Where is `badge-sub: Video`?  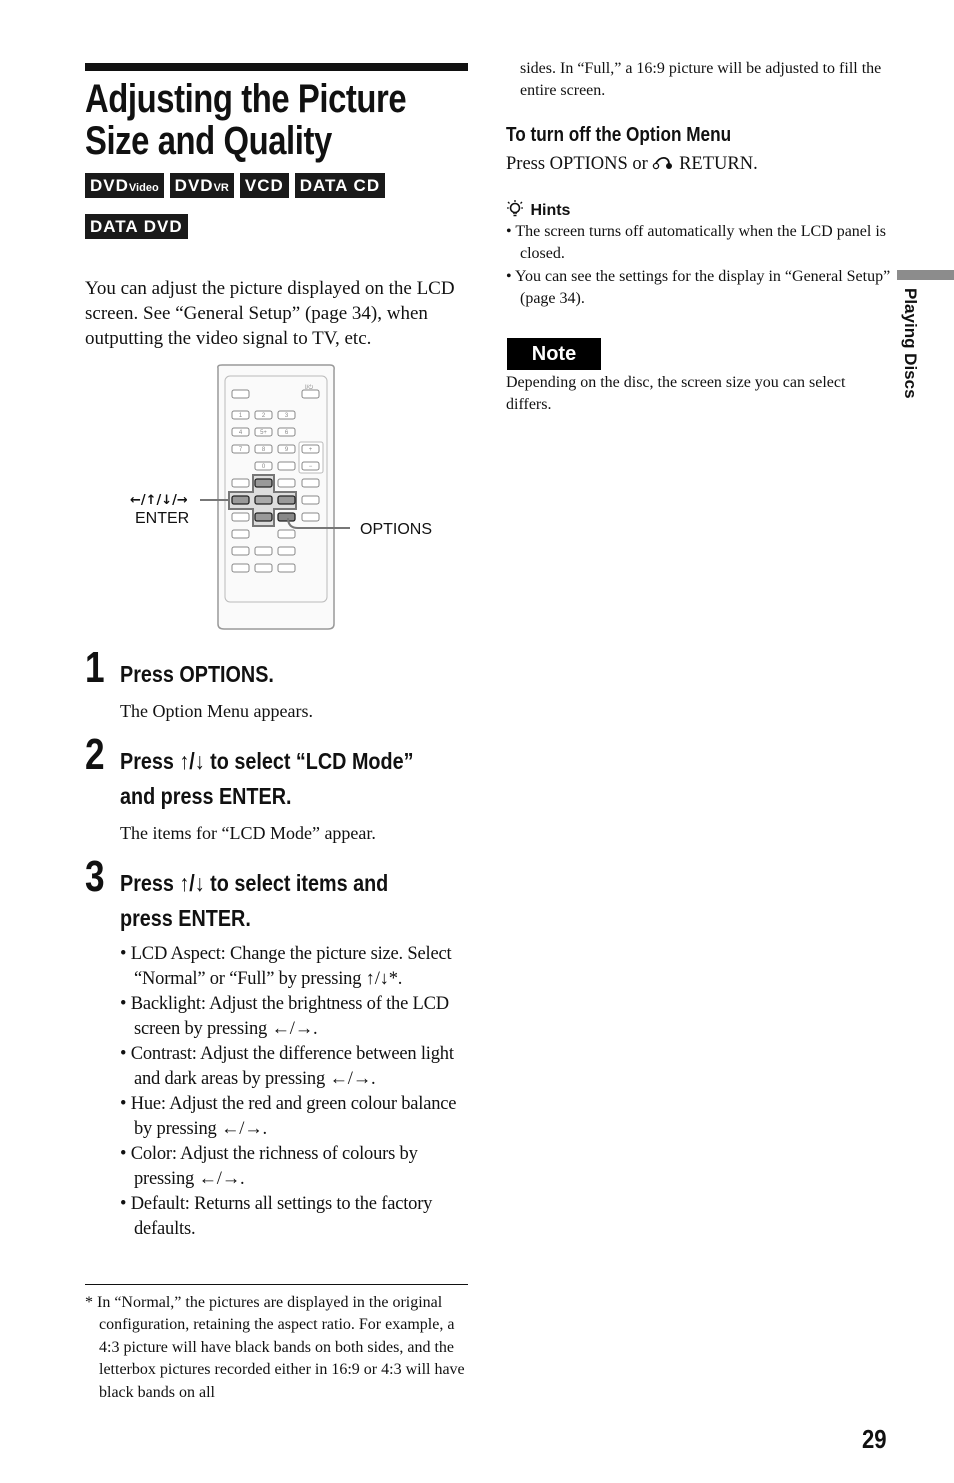 badge-sub: Video is located at coordinates (143, 188).